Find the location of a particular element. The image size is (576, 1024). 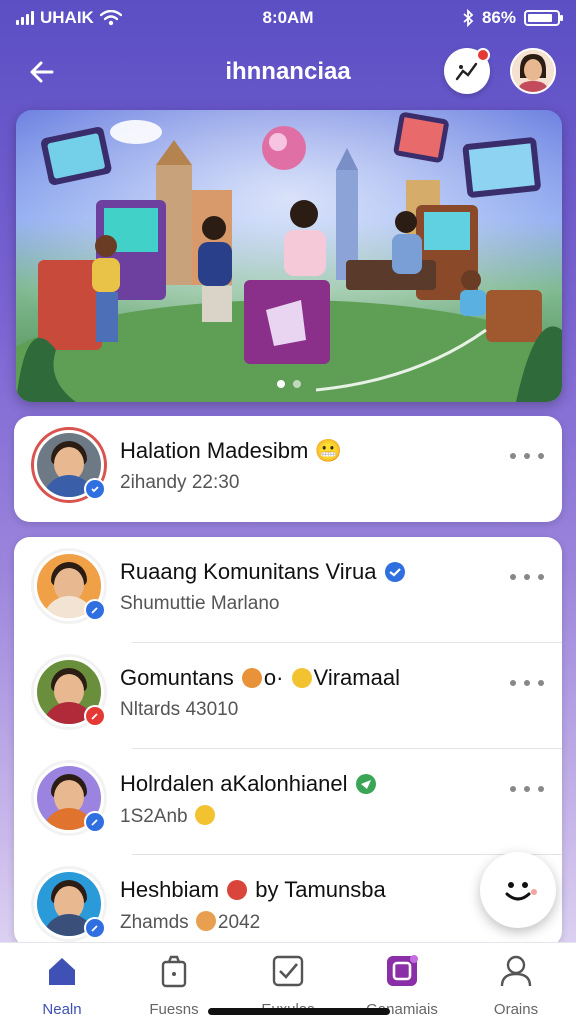

list-item-subtitle-text: Zhamds is located at coordinates (154, 922).